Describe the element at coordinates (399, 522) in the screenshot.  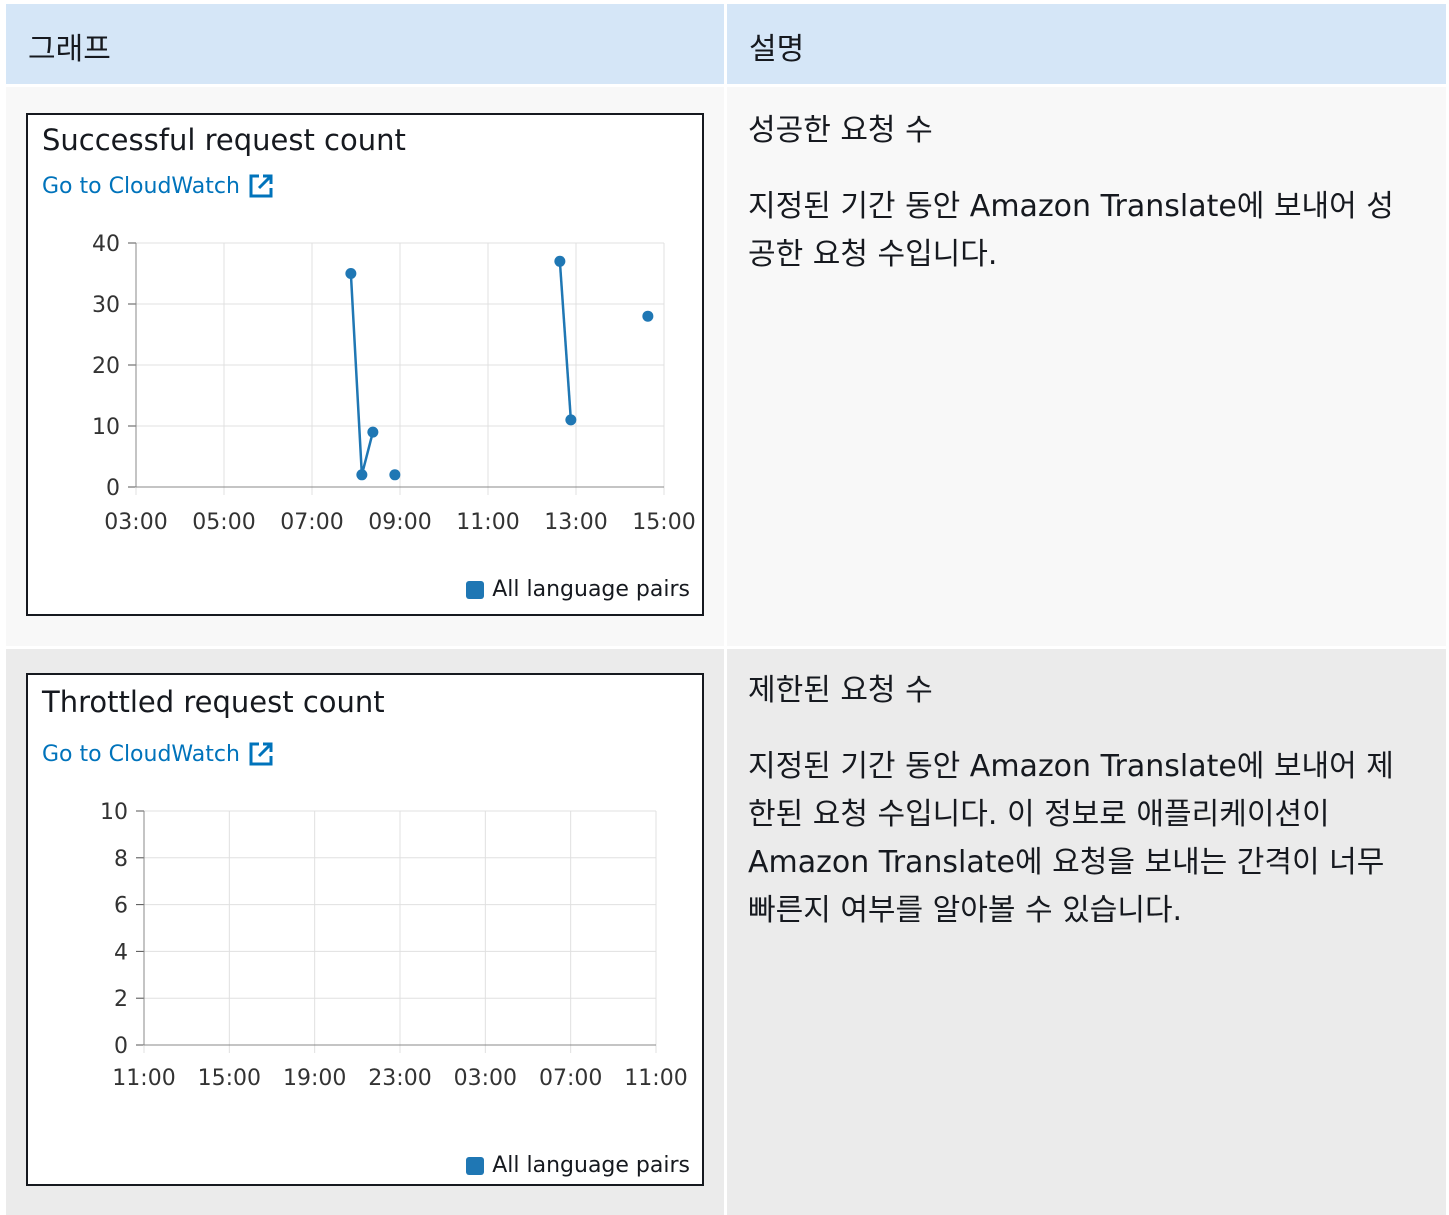
I see `x-tick-label: 09:00` at that location.